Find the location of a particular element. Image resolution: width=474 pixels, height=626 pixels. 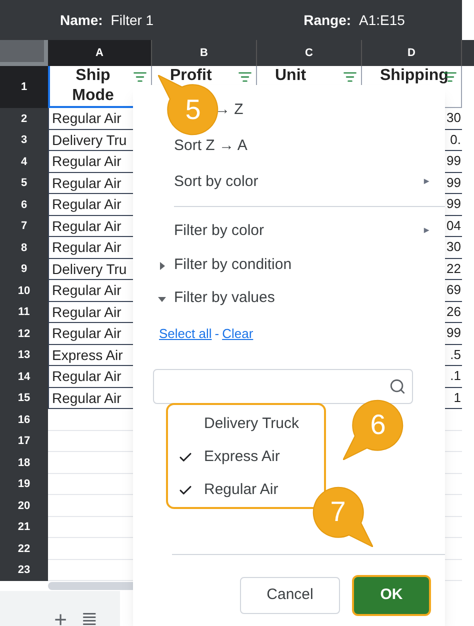

name-value: Filter 1 is located at coordinates (132, 20).